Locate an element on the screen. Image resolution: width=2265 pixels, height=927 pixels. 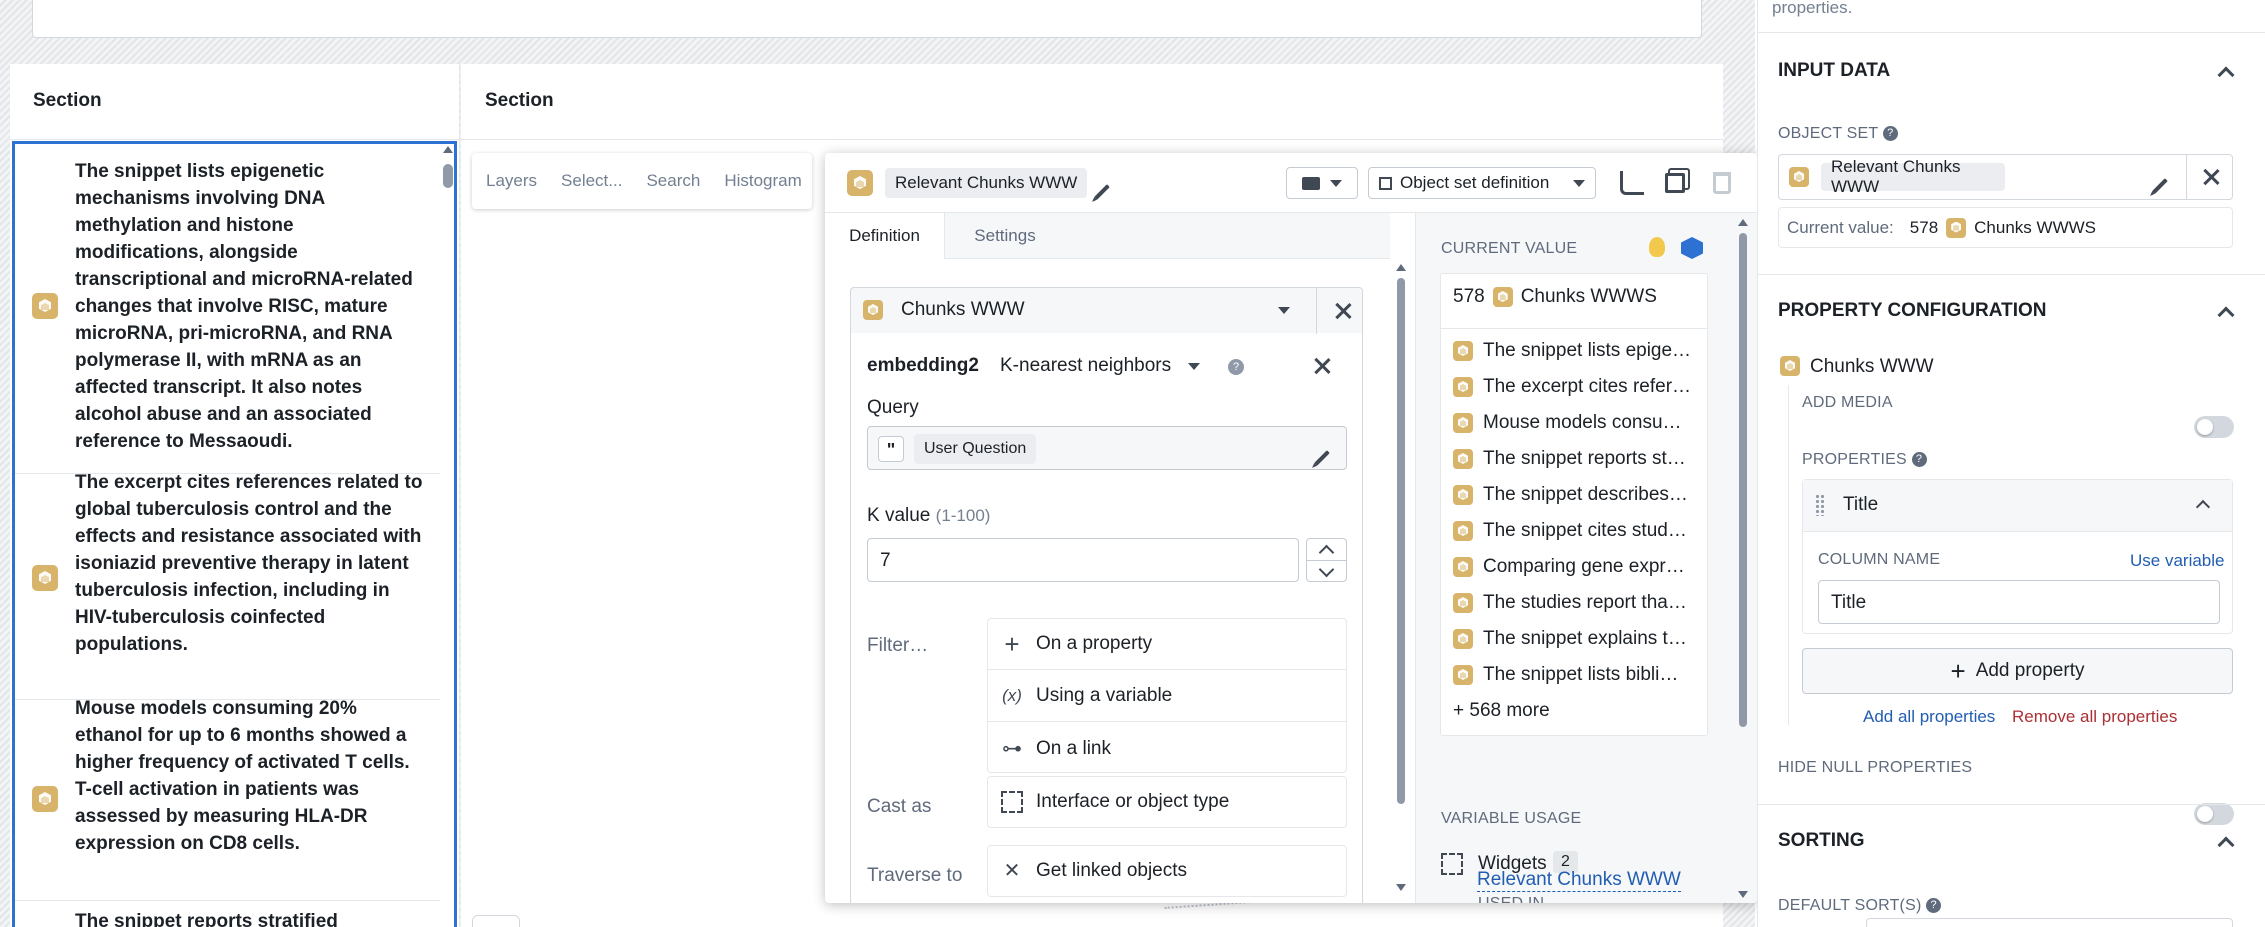
property-card-header: Title is located at coordinates (2017, 506).